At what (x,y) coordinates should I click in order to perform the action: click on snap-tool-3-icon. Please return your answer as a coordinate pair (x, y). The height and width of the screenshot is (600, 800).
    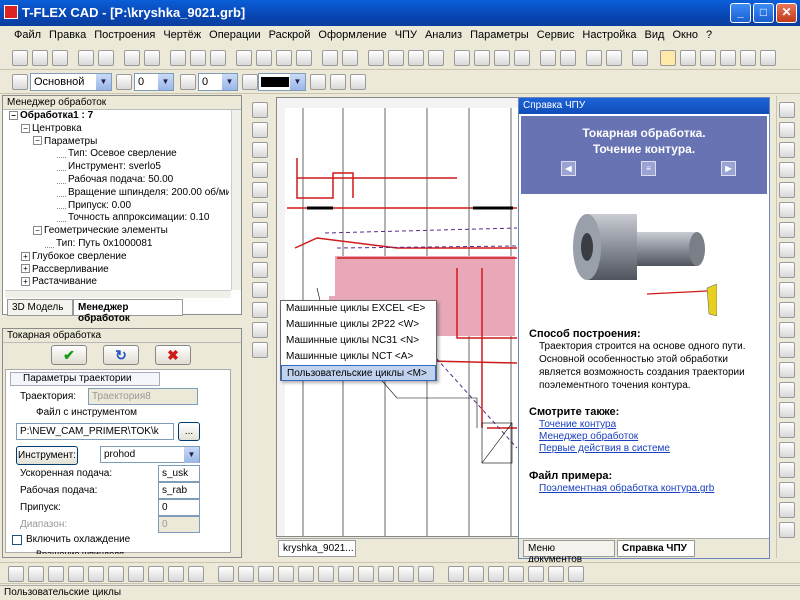
    Looking at the image, I should click on (56, 574).